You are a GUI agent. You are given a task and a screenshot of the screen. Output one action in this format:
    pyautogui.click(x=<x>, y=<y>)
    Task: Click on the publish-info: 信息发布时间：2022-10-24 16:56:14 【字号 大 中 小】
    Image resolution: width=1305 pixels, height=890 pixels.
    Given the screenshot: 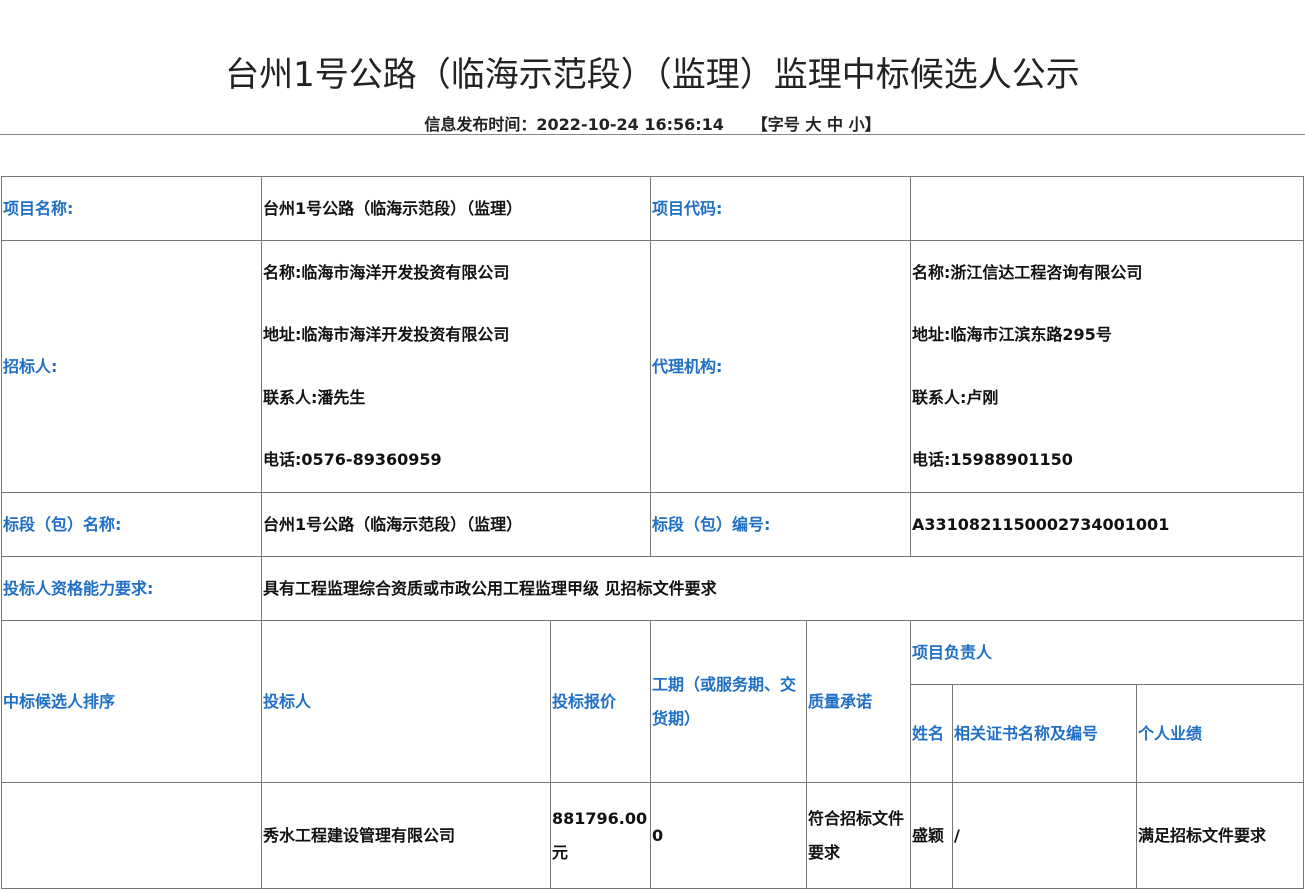 What is the action you would take?
    pyautogui.click(x=652, y=125)
    